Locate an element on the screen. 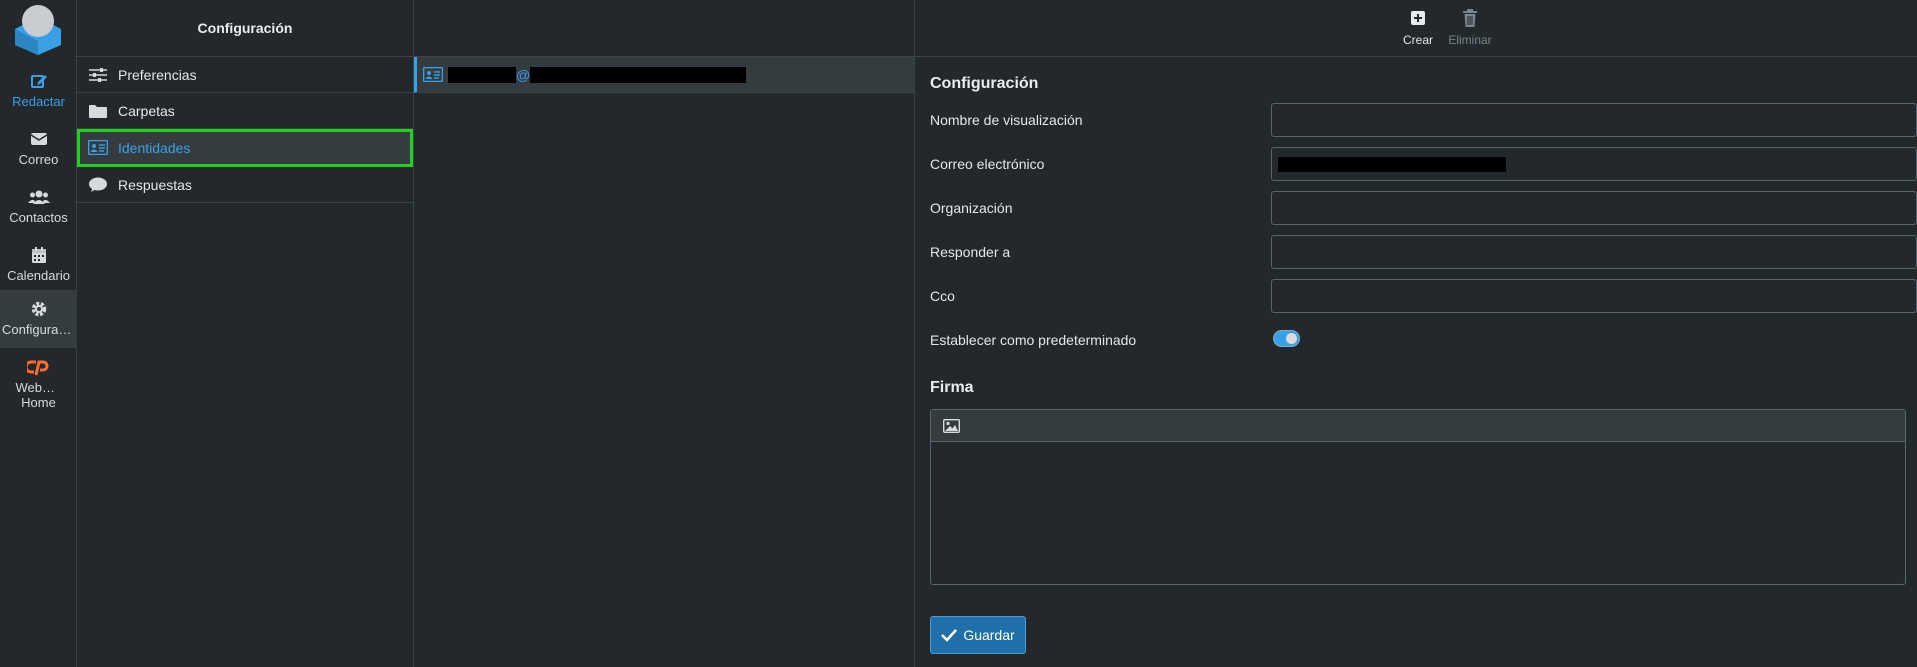 The width and height of the screenshot is (1917, 667). create-button: Crear is located at coordinates (1418, 27).